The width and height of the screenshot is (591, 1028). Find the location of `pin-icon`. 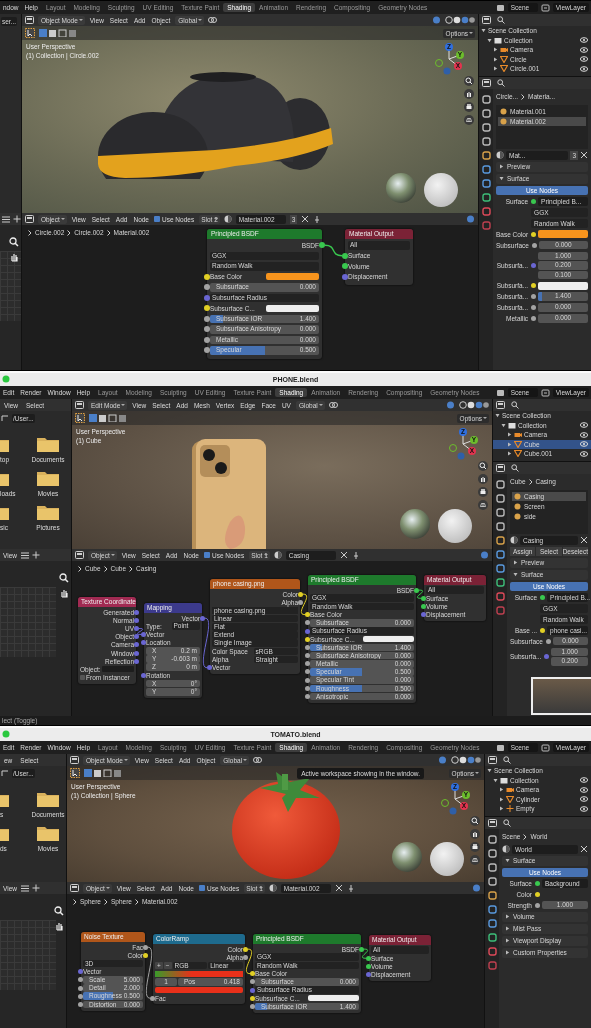

pin-icon is located at coordinates (350, 888).